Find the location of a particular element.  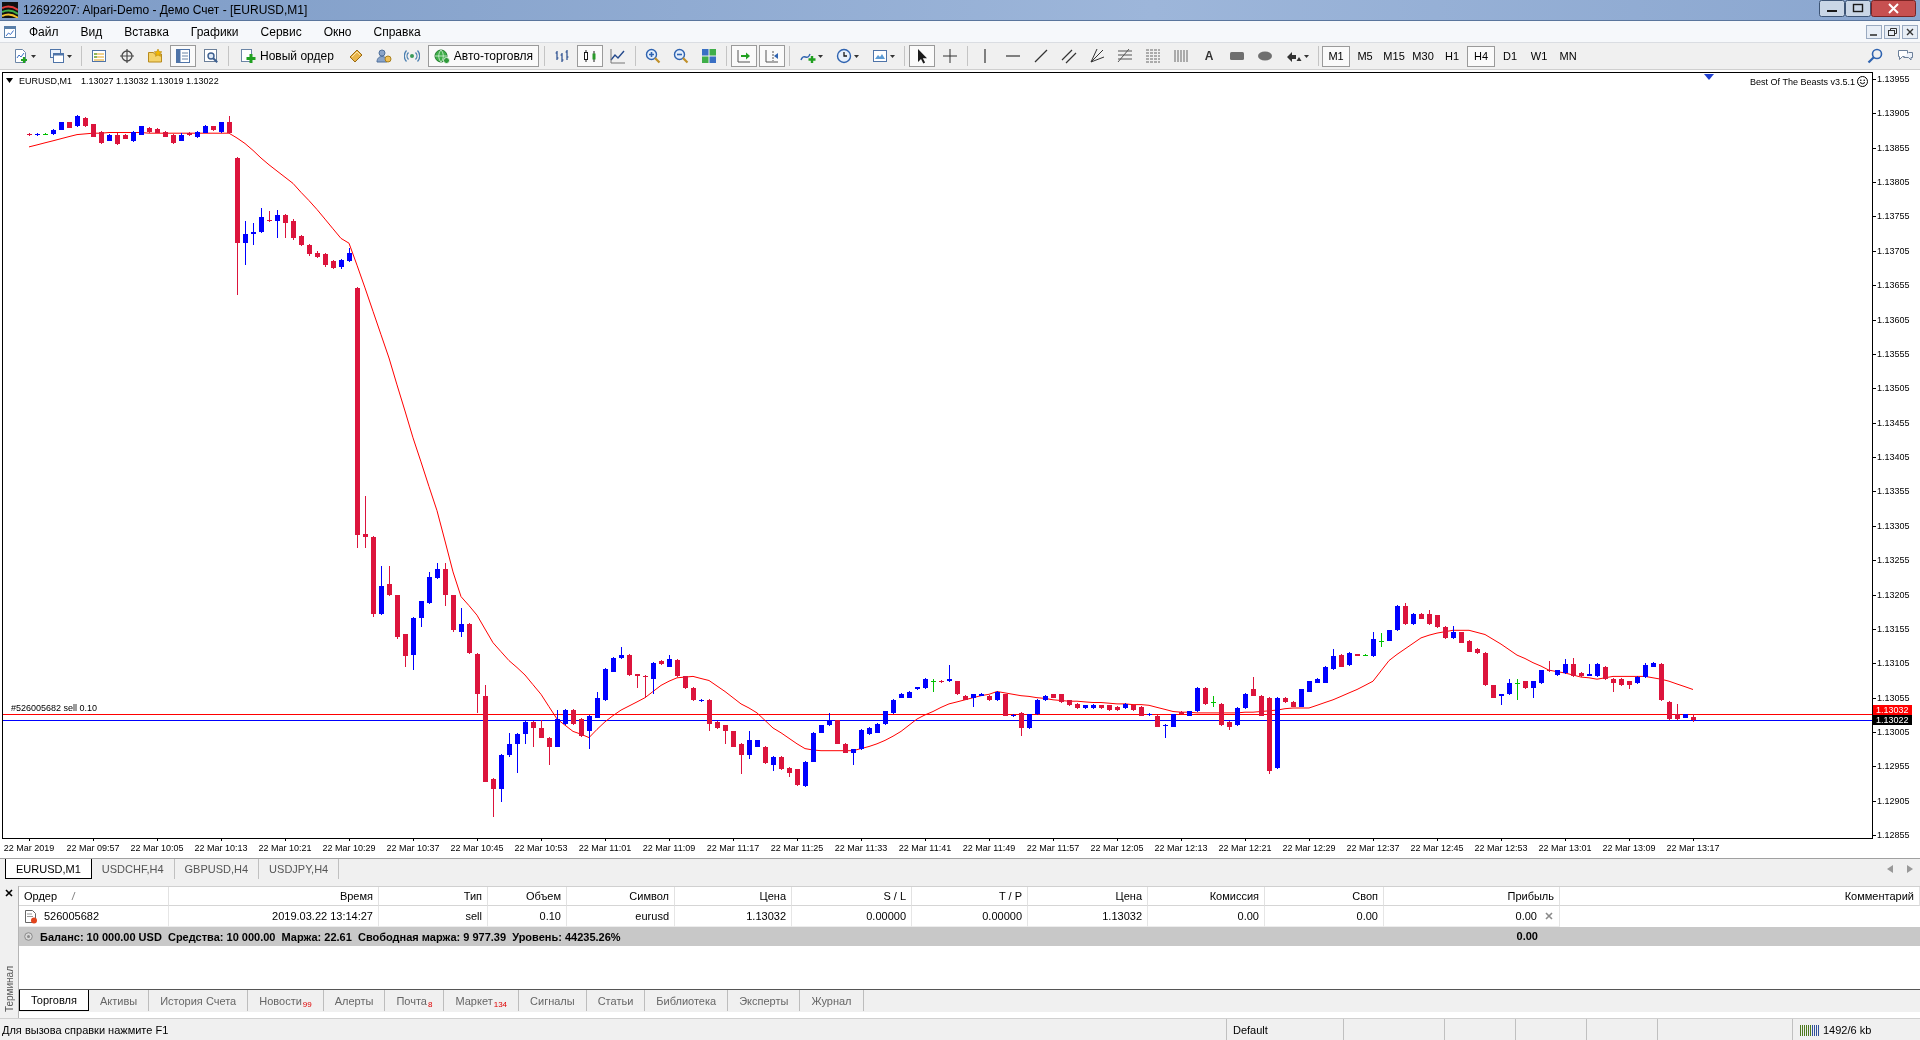

chart-symbol: EURUSD,M1 is located at coordinates (45, 81).